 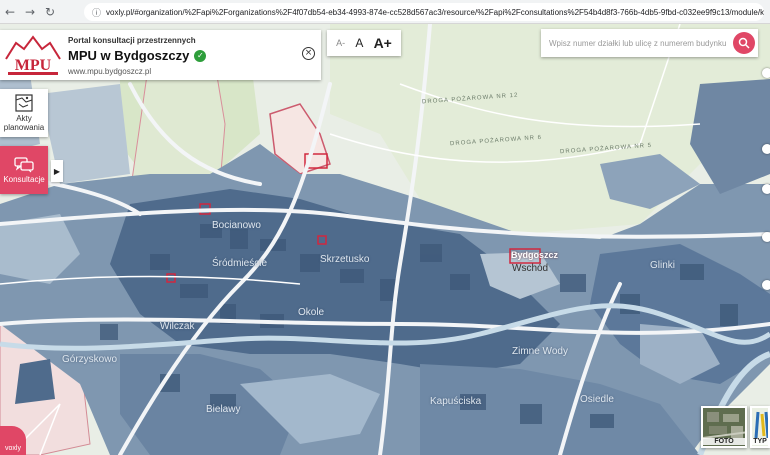 What do you see at coordinates (200, 55) in the screenshot?
I see `check-circle-icon: ✓` at bounding box center [200, 55].